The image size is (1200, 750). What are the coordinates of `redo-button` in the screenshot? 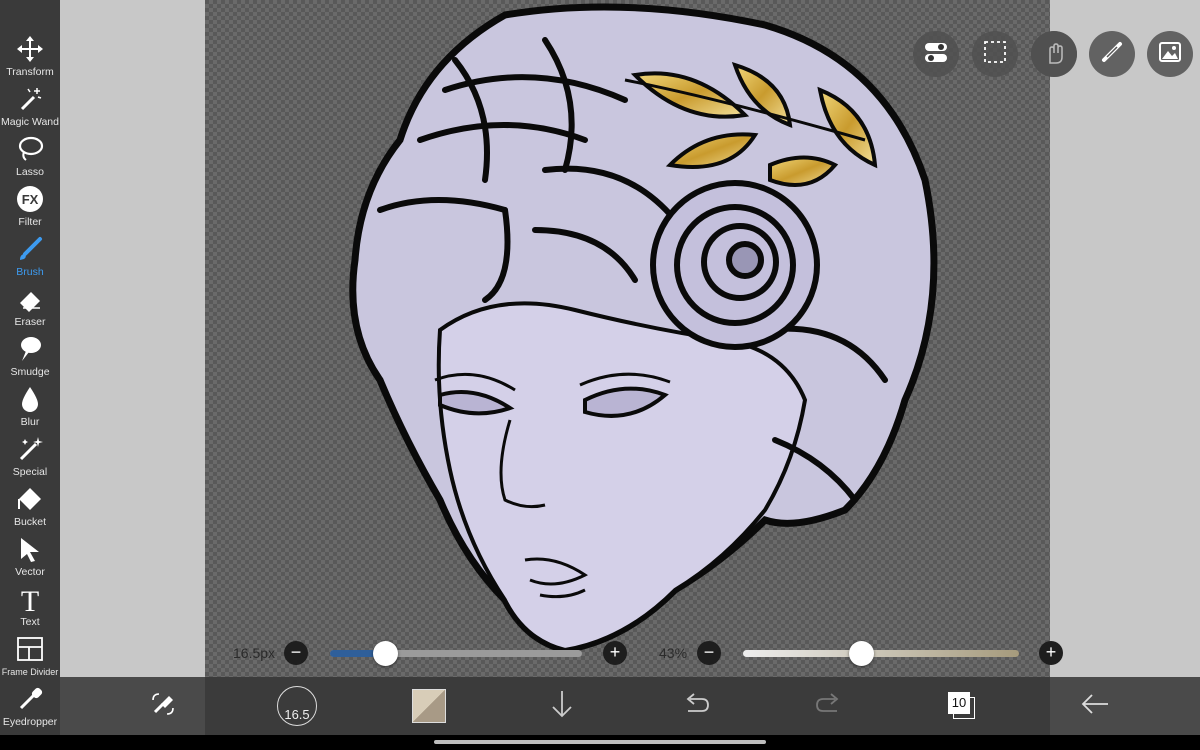 It's located at (829, 706).